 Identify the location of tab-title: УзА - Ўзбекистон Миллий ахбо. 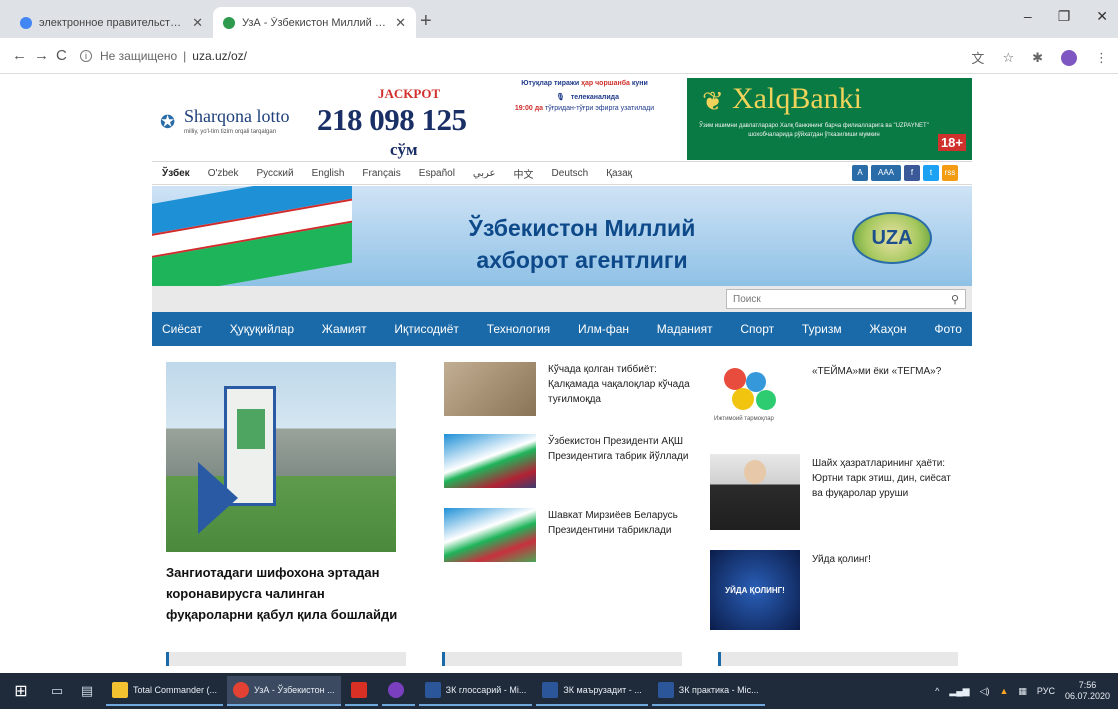
(315, 22).